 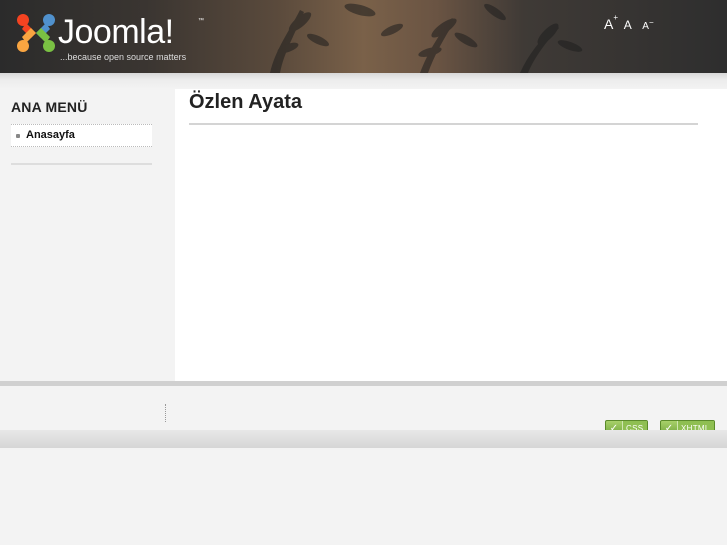 I want to click on page-title: Özlen Ayata, so click(x=245, y=102).